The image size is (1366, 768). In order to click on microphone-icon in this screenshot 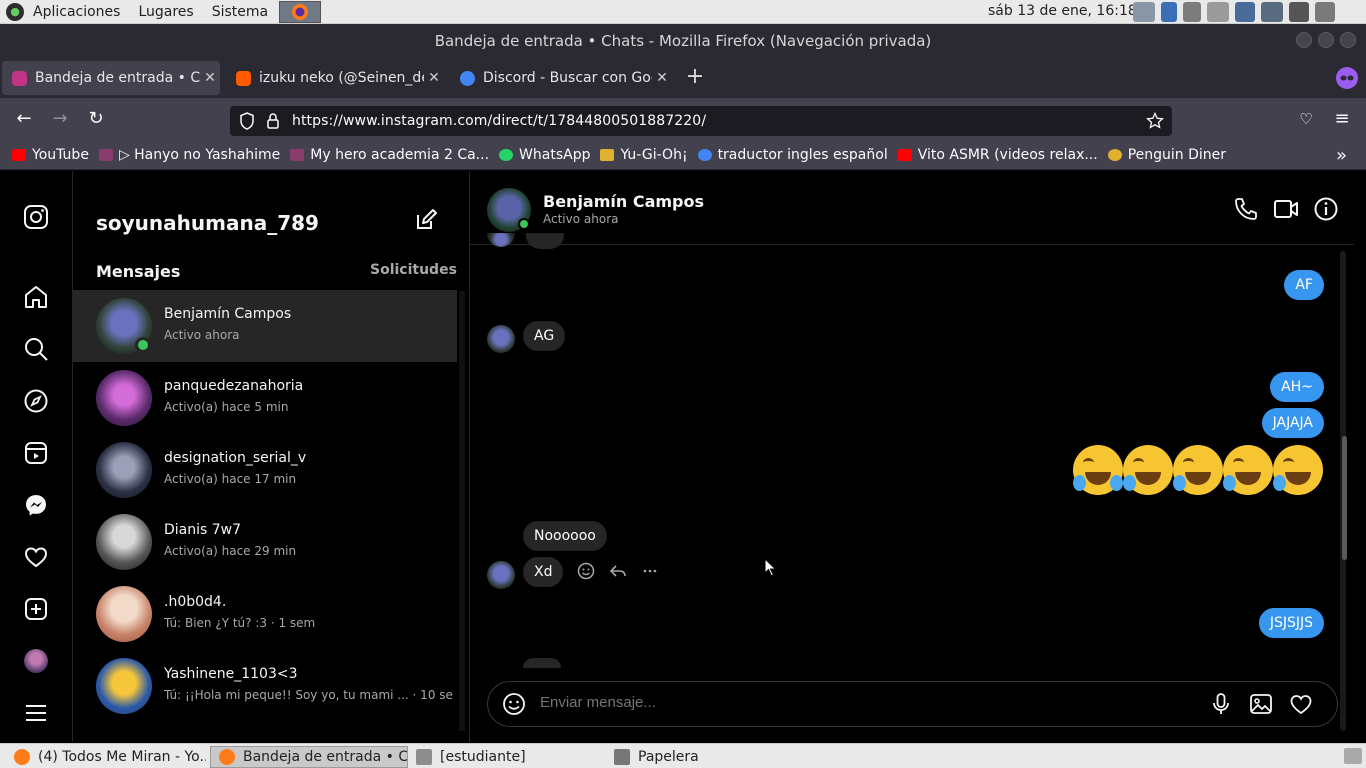, I will do `click(1221, 704)`.